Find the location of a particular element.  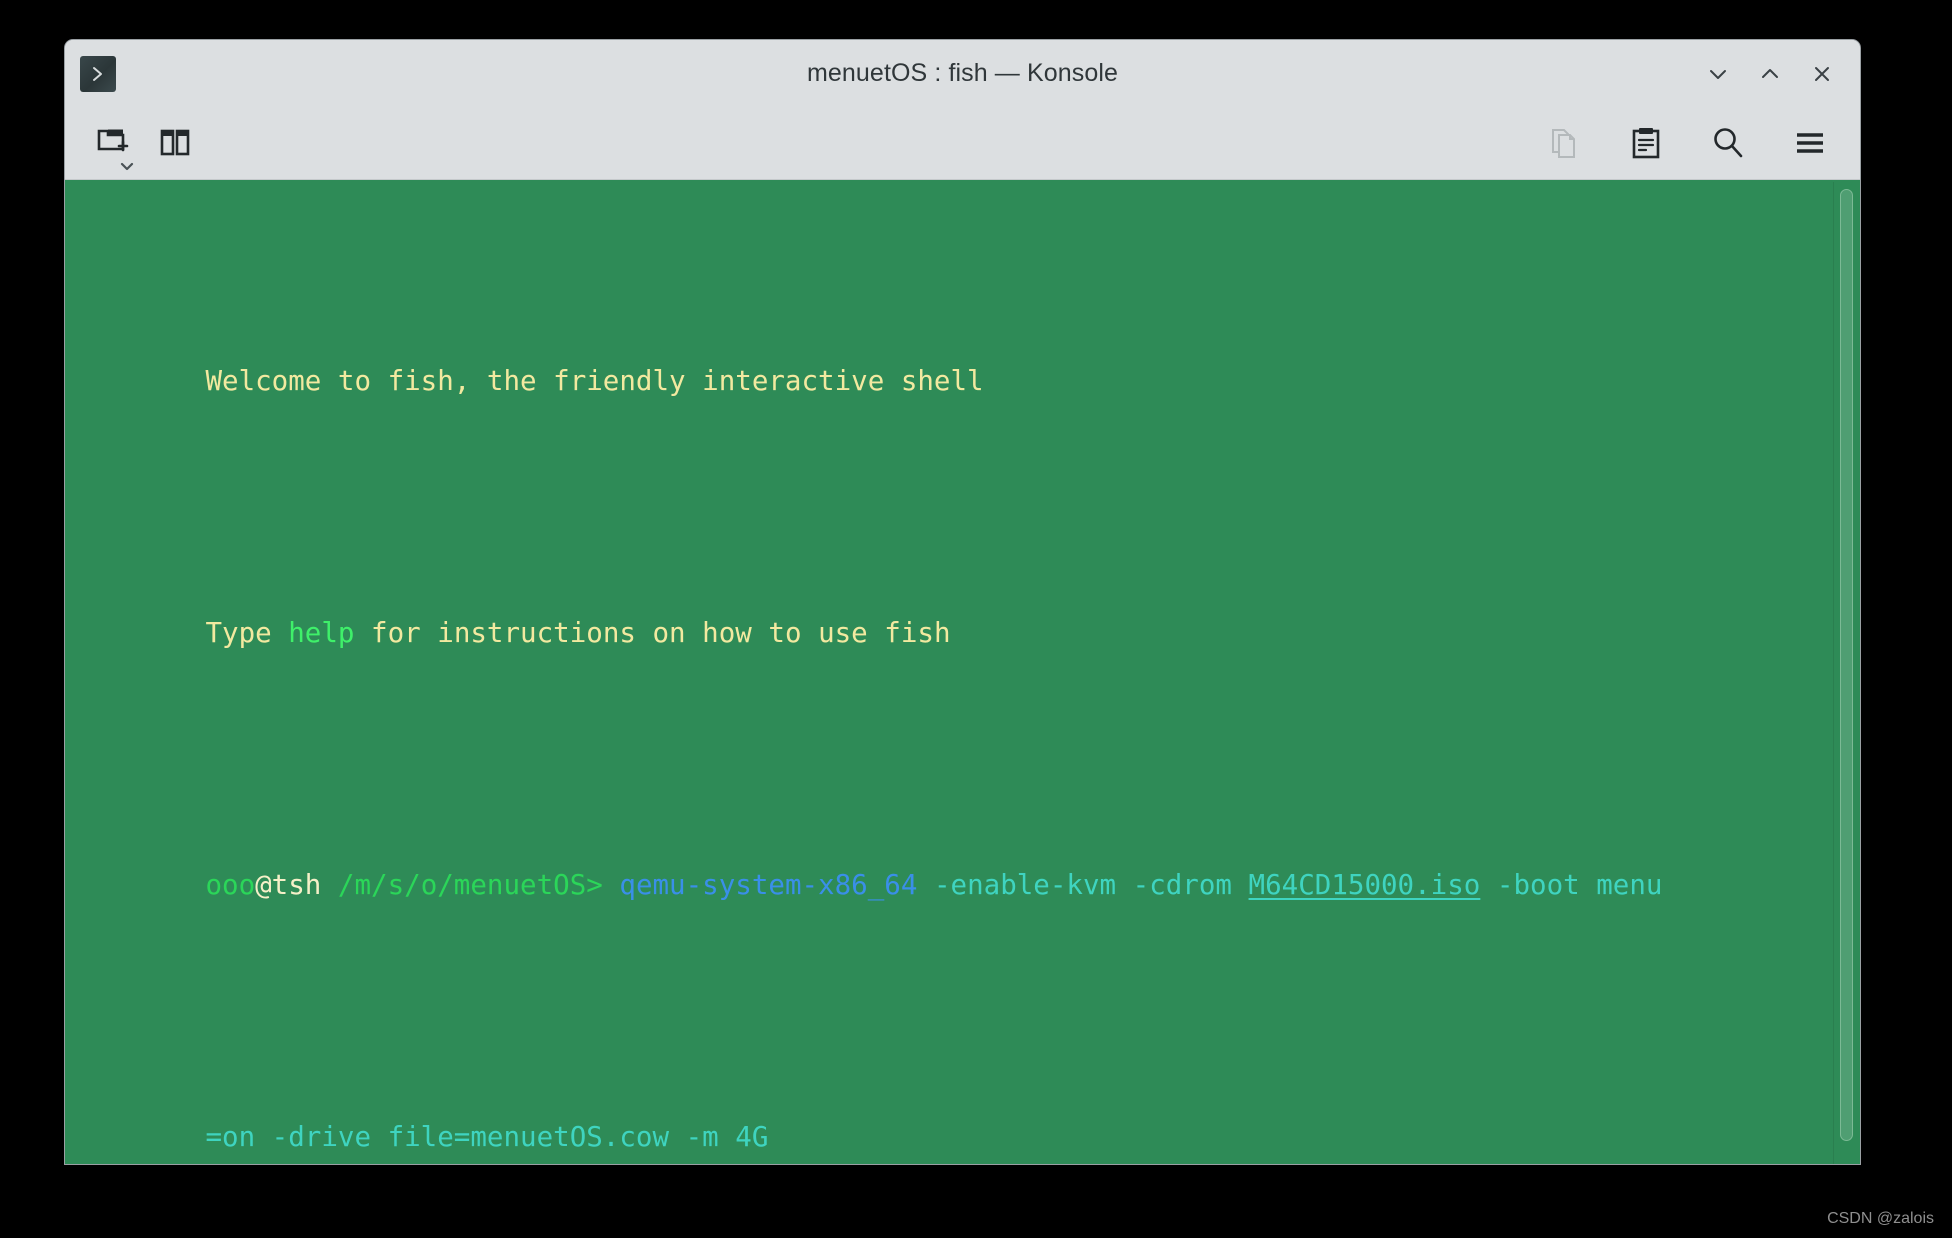

search-icon is located at coordinates (1728, 143).